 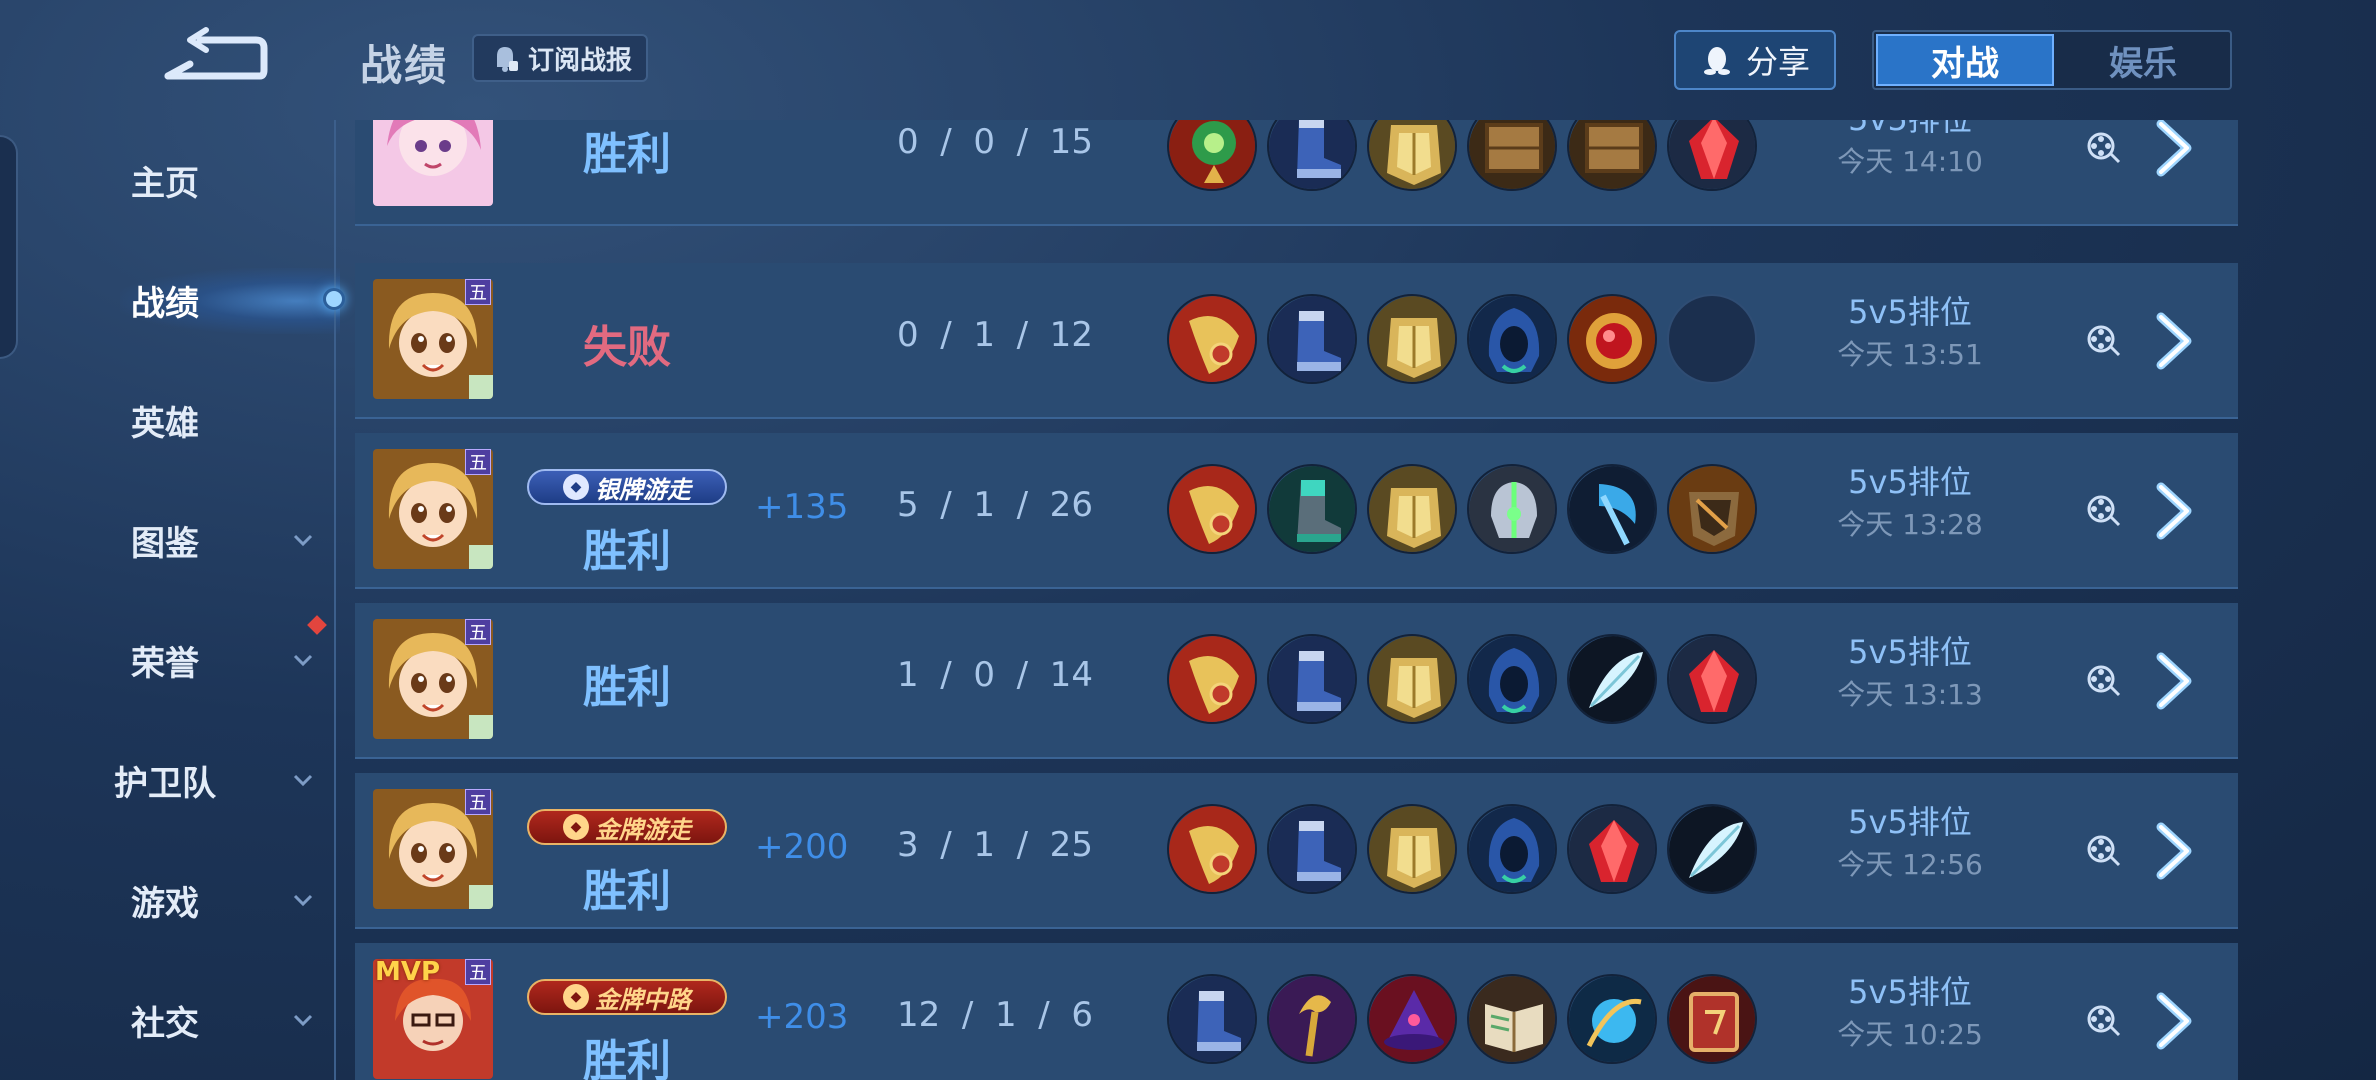 I want to click on sidebar-item-label: 图鉴, so click(x=165, y=543).